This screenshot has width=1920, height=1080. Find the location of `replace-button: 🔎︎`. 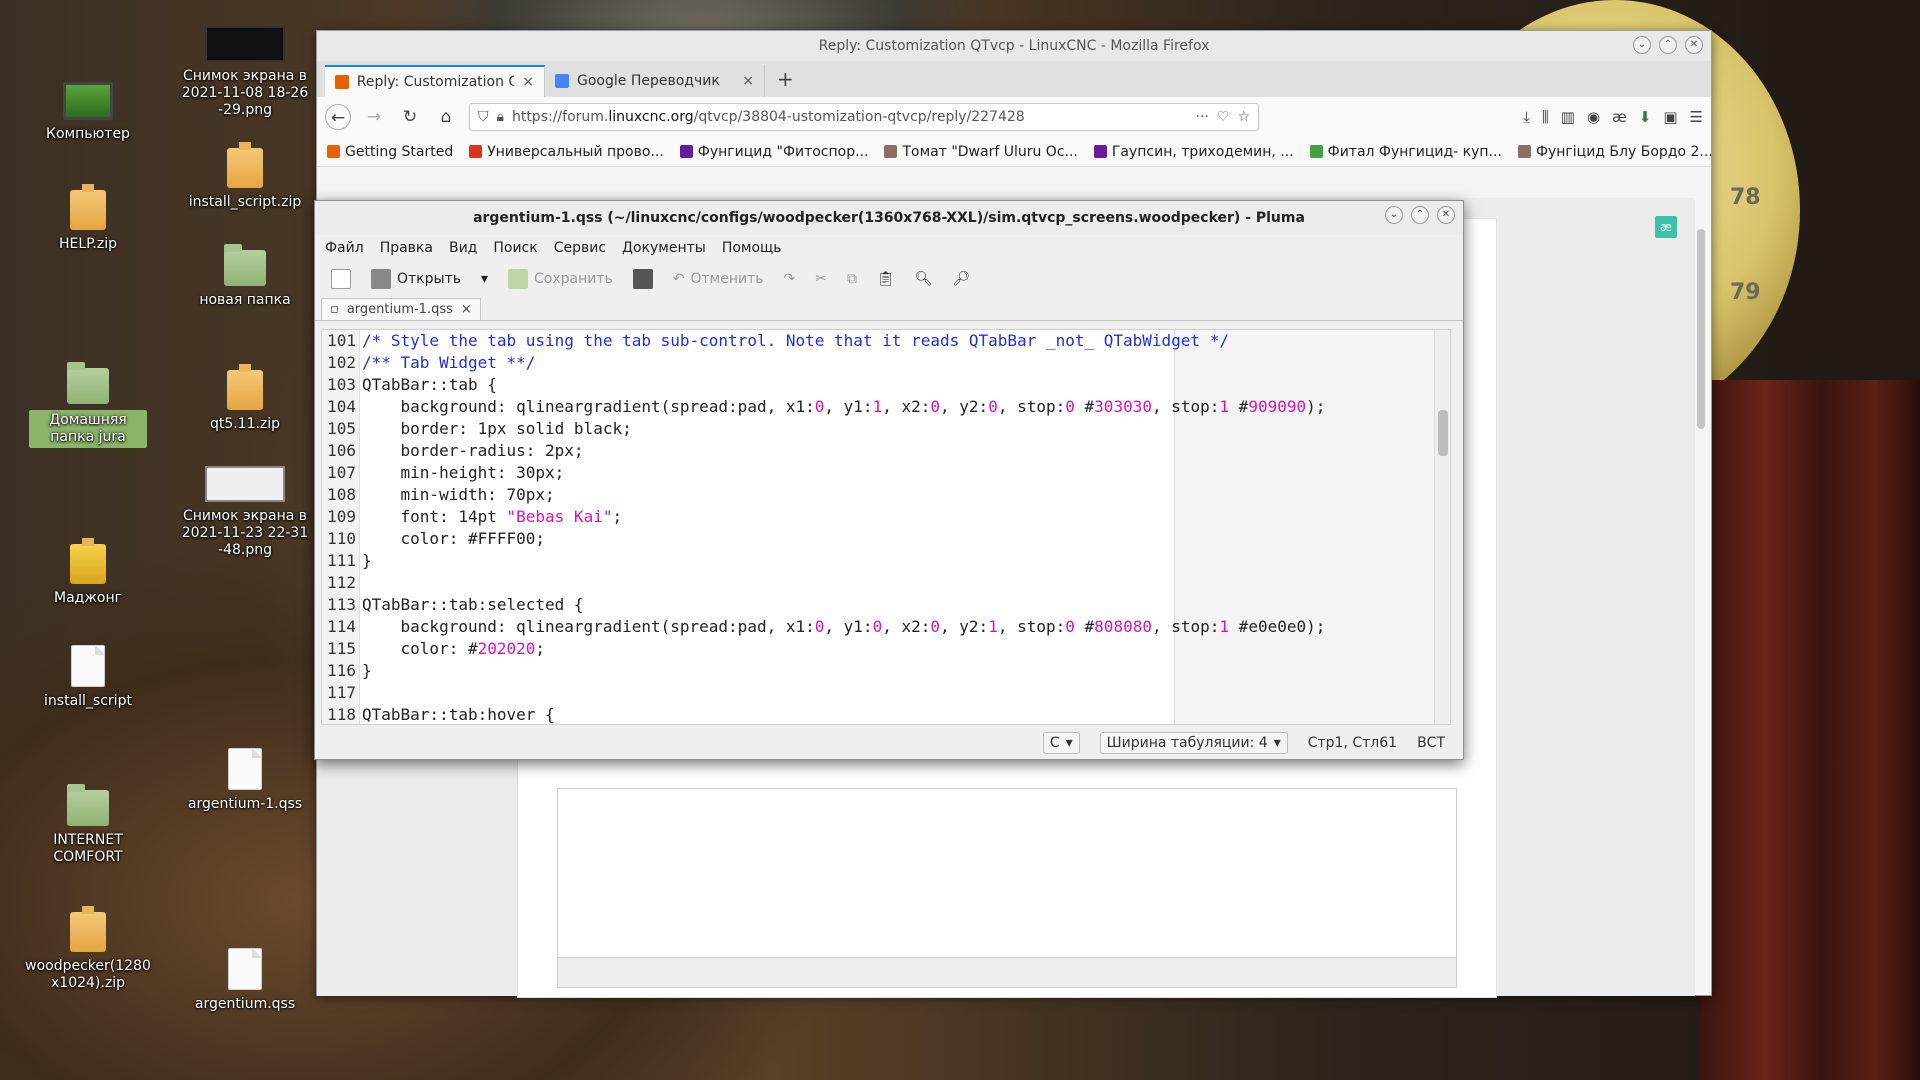

replace-button: 🔎︎ is located at coordinates (962, 279).